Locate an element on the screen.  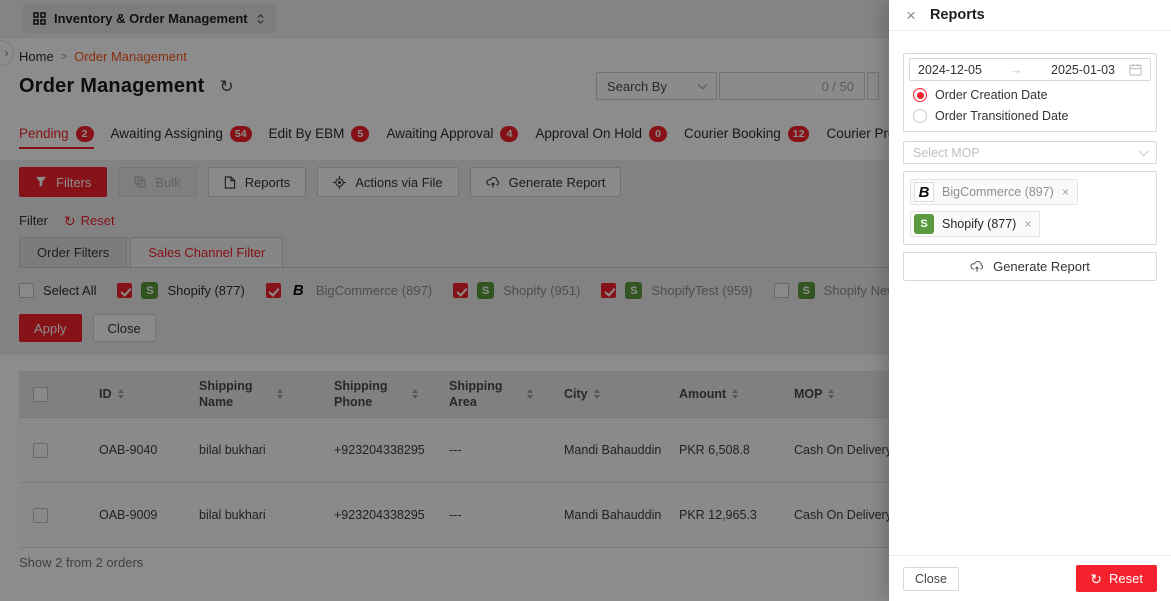
tag-shopify-877: S Shopify (877) × is located at coordinates (975, 224).